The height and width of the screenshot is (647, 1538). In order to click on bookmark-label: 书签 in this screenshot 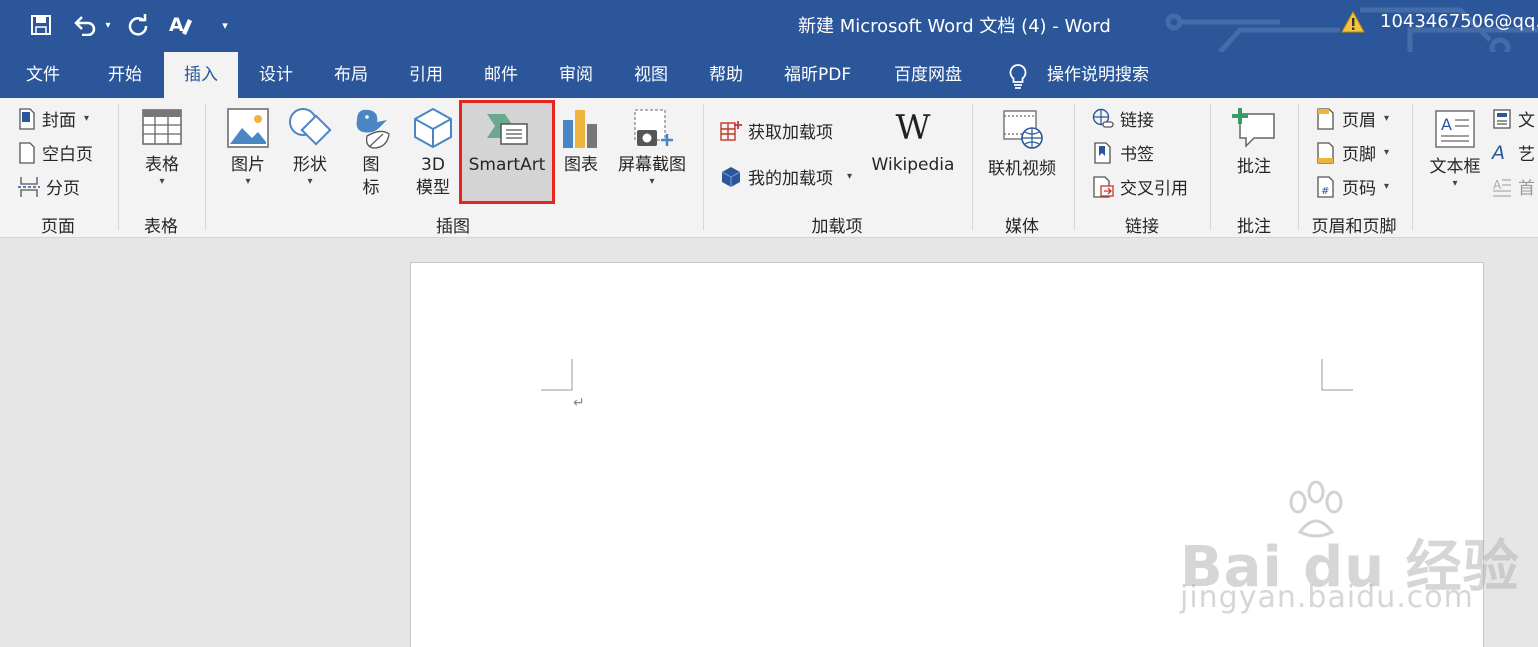, I will do `click(1137, 155)`.